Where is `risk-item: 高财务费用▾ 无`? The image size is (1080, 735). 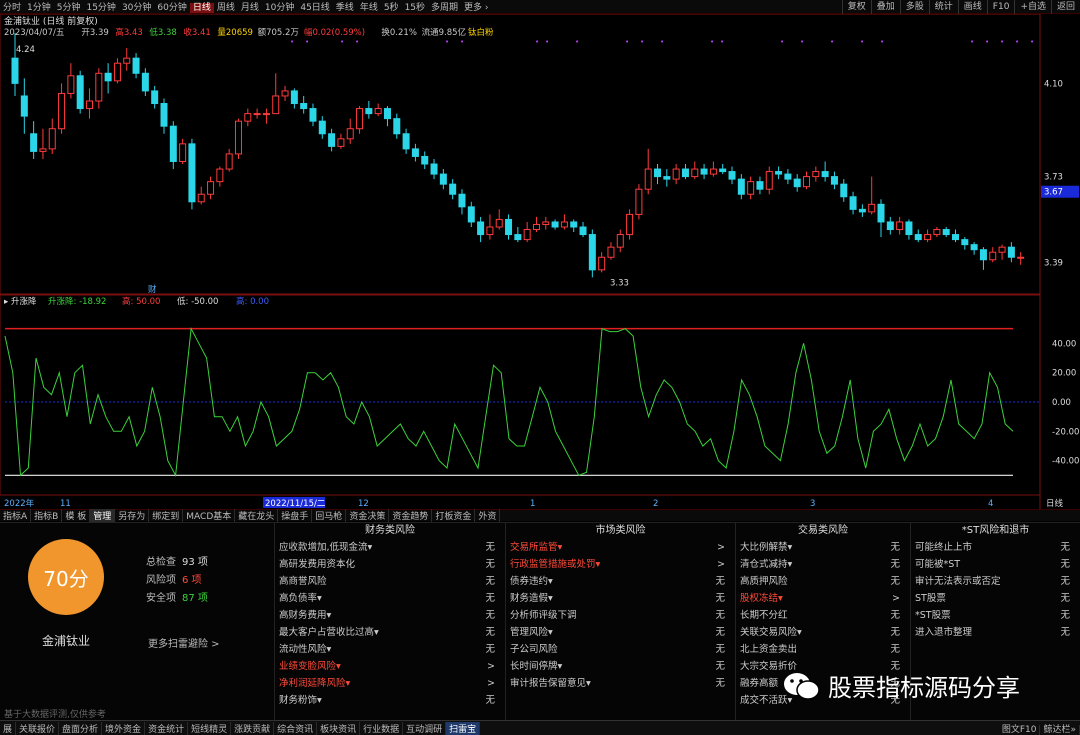
risk-item: 高财务费用▾ 无 is located at coordinates (390, 615).